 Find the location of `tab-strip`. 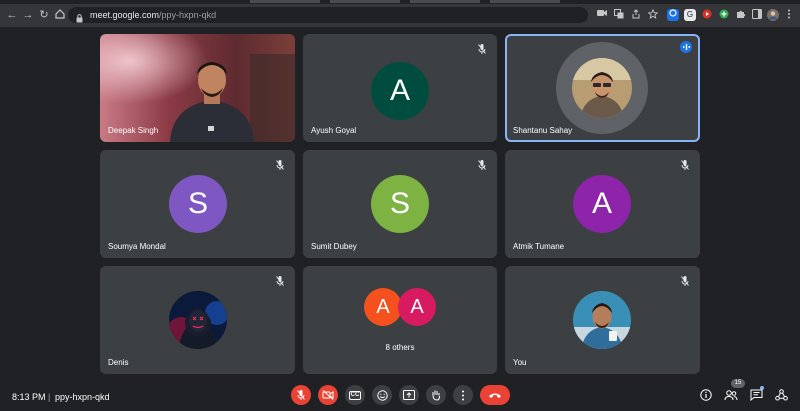

tab-strip is located at coordinates (400, 2).